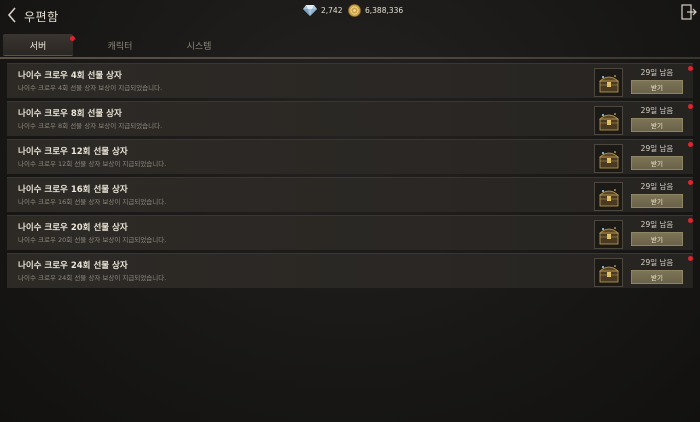  I want to click on tab-label: 서버, so click(38, 46).